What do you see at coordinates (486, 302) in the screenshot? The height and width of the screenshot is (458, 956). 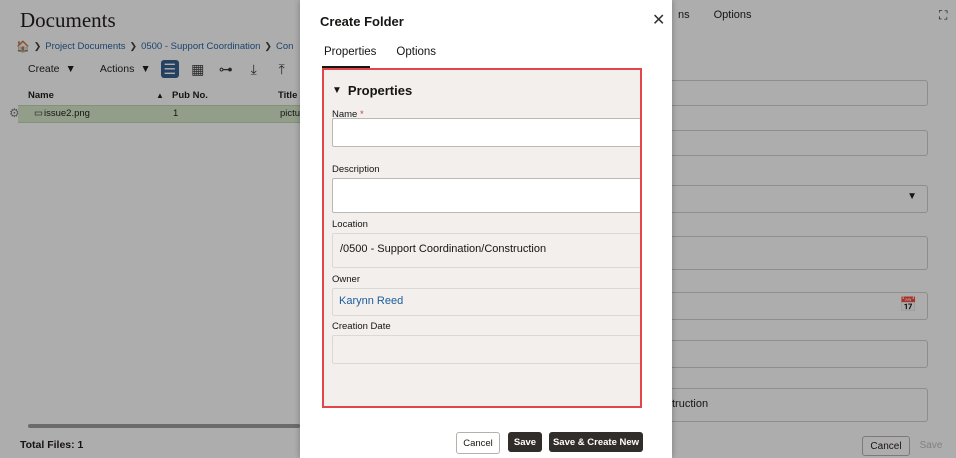 I see `owner-field: Karynn Reed` at bounding box center [486, 302].